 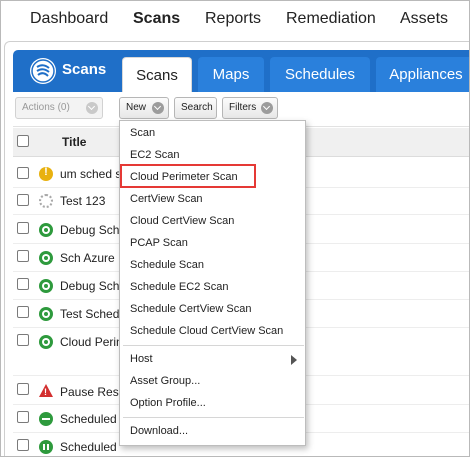 What do you see at coordinates (142, 133) in the screenshot?
I see `menu-item-scan: Scan` at bounding box center [142, 133].